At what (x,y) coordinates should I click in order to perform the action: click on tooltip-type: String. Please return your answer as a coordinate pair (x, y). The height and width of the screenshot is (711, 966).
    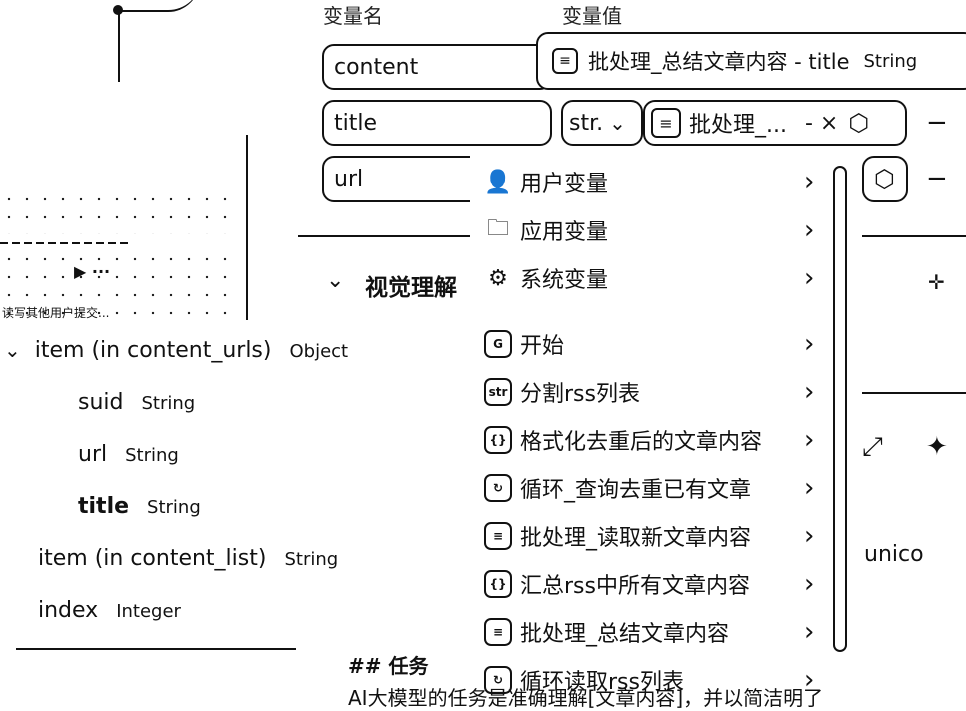
    Looking at the image, I should click on (890, 61).